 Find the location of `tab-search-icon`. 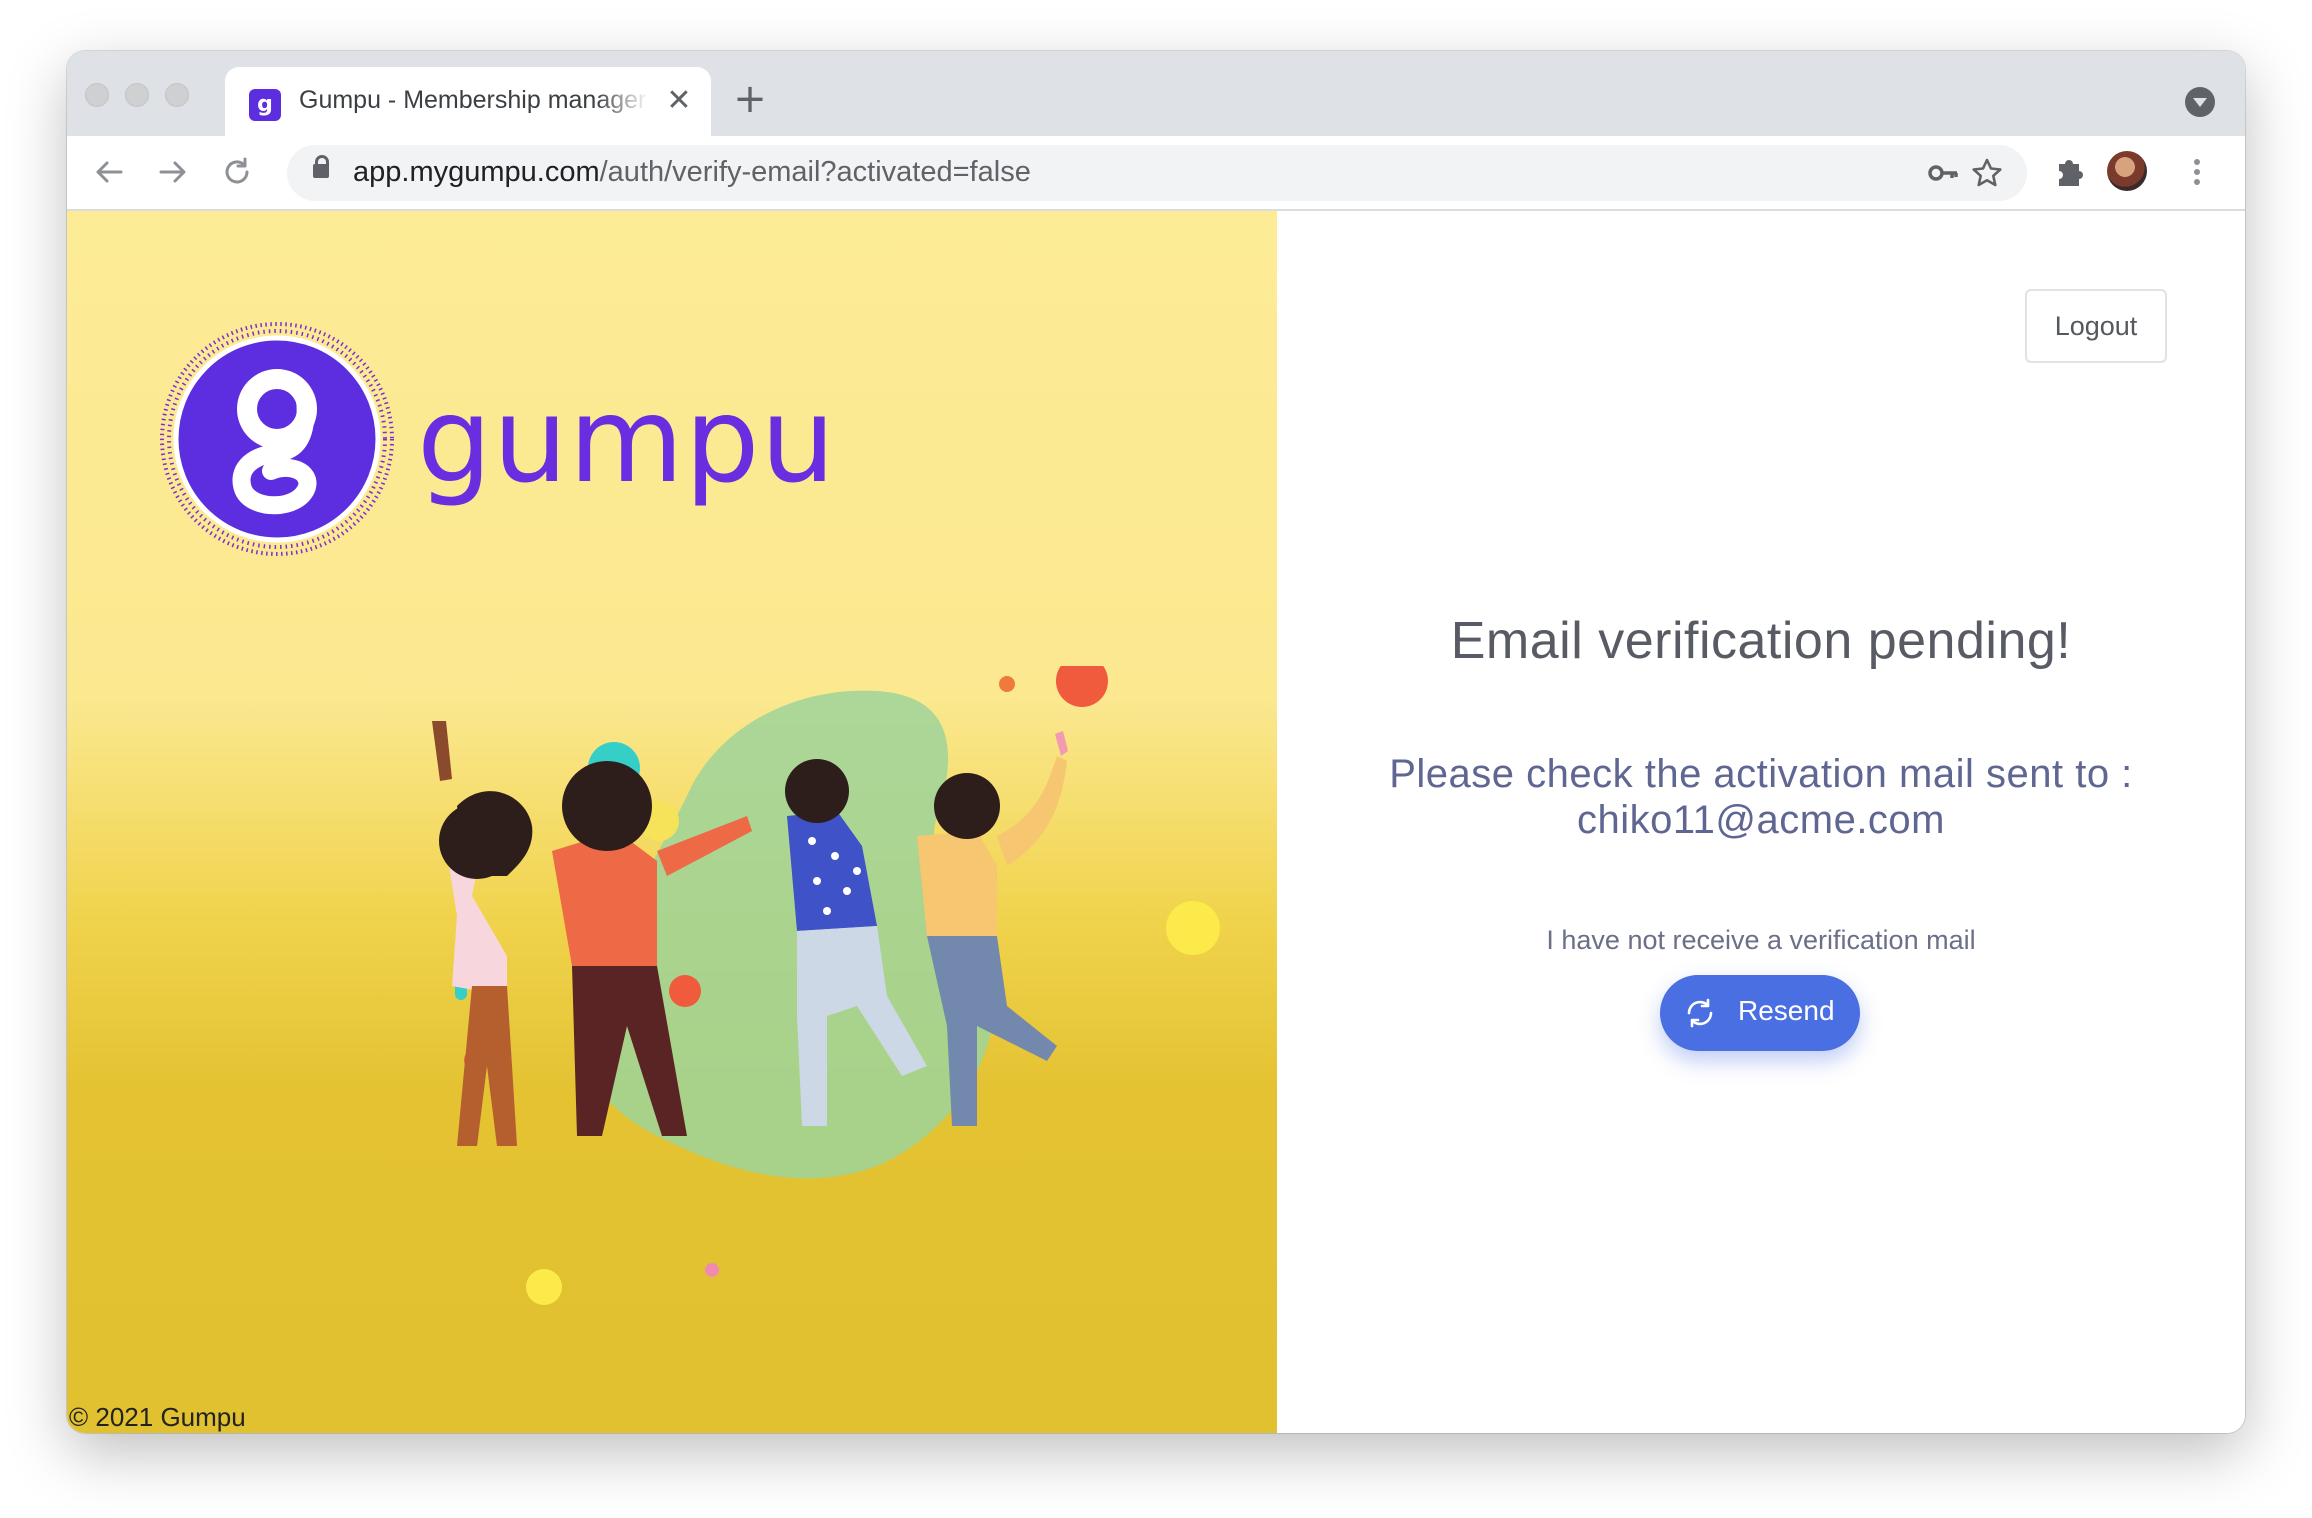

tab-search-icon is located at coordinates (2200, 102).